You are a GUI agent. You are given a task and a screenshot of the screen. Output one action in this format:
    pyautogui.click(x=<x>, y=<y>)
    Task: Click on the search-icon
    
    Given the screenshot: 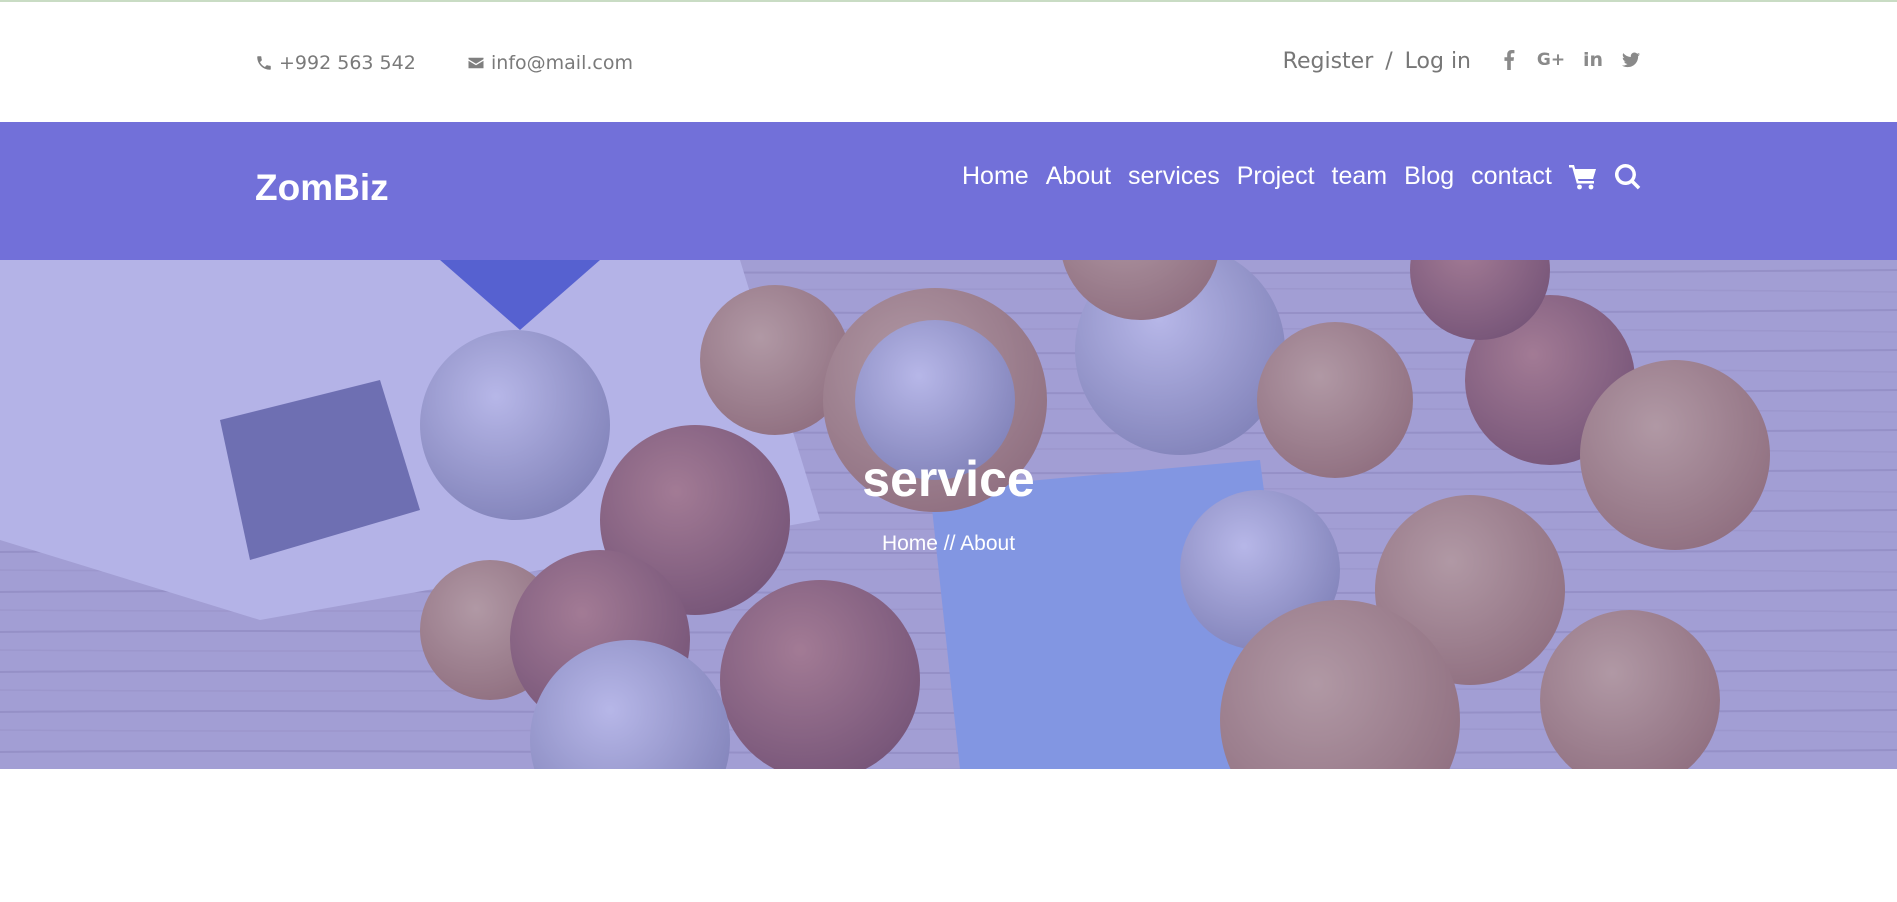 What is the action you would take?
    pyautogui.click(x=1628, y=177)
    